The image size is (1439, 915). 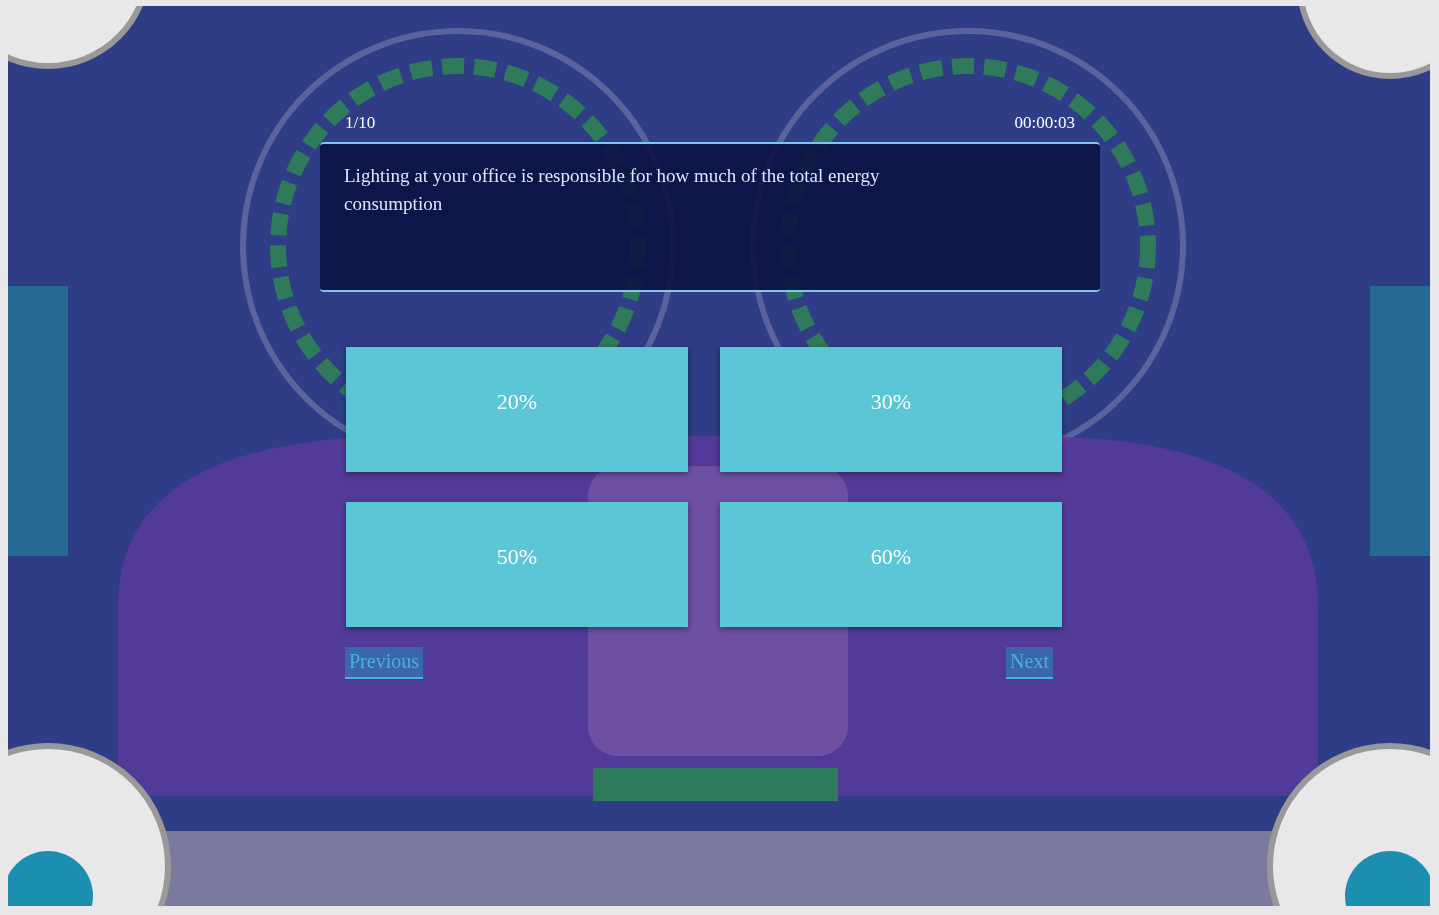 I want to click on timer: 00:00:03, so click(x=1044, y=123).